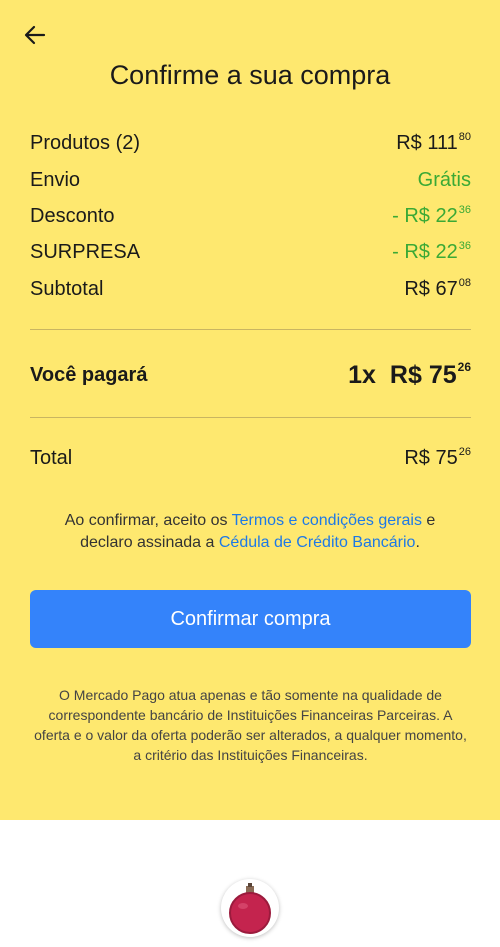  I want to click on terms-link: Termos e condições gerais, so click(327, 520).